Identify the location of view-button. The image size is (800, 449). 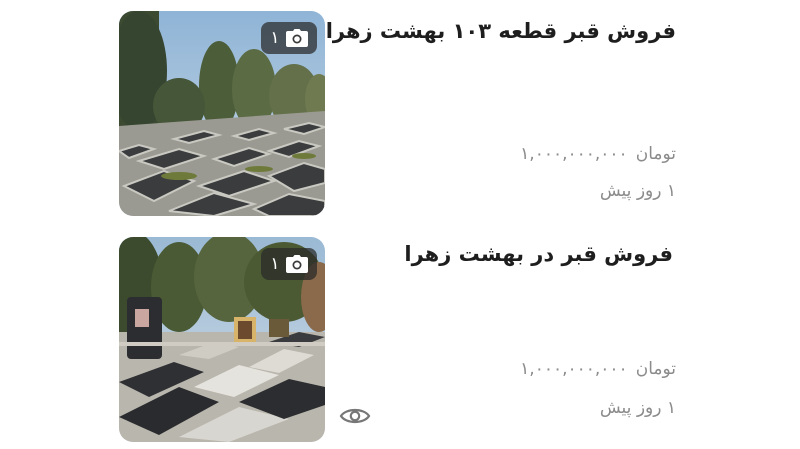
(355, 416).